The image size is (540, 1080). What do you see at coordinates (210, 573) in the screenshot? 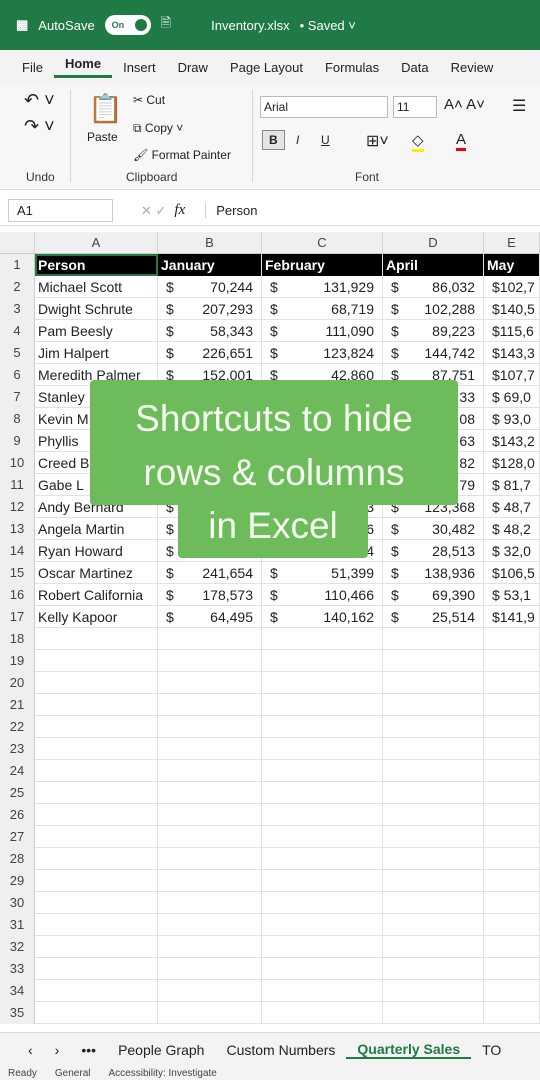
I see `amount-cell: $241,654` at bounding box center [210, 573].